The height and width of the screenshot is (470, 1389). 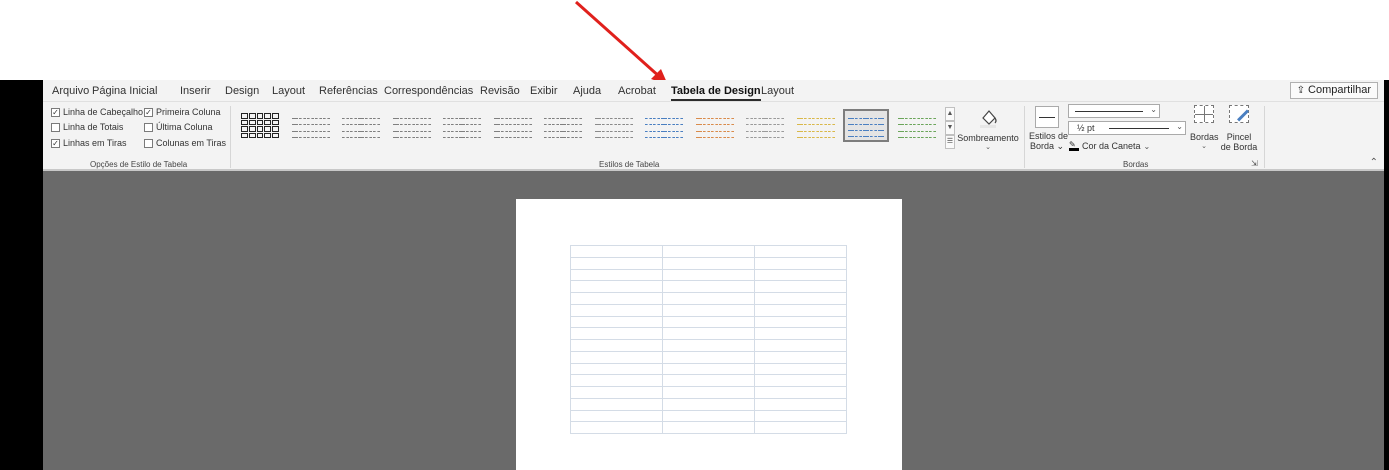 I want to click on tab-design: Design, so click(x=242, y=91).